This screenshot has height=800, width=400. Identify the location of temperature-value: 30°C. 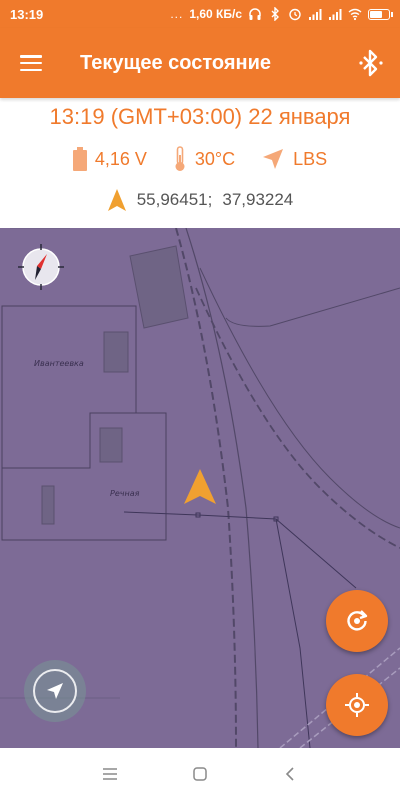
(215, 158).